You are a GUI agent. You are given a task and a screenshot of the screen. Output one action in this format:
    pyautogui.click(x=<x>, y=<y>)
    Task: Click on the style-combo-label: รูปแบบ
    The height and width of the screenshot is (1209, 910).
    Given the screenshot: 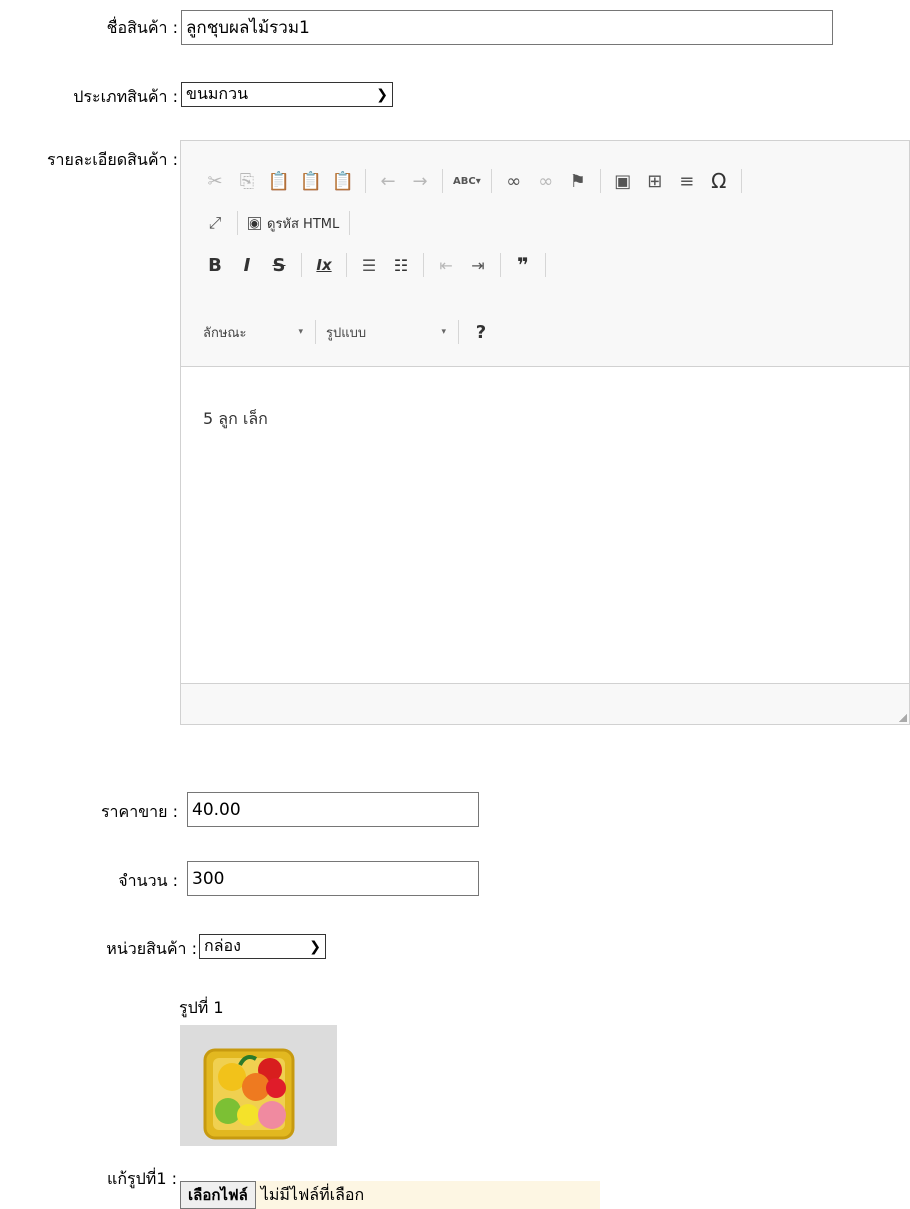 What is the action you would take?
    pyautogui.click(x=346, y=333)
    